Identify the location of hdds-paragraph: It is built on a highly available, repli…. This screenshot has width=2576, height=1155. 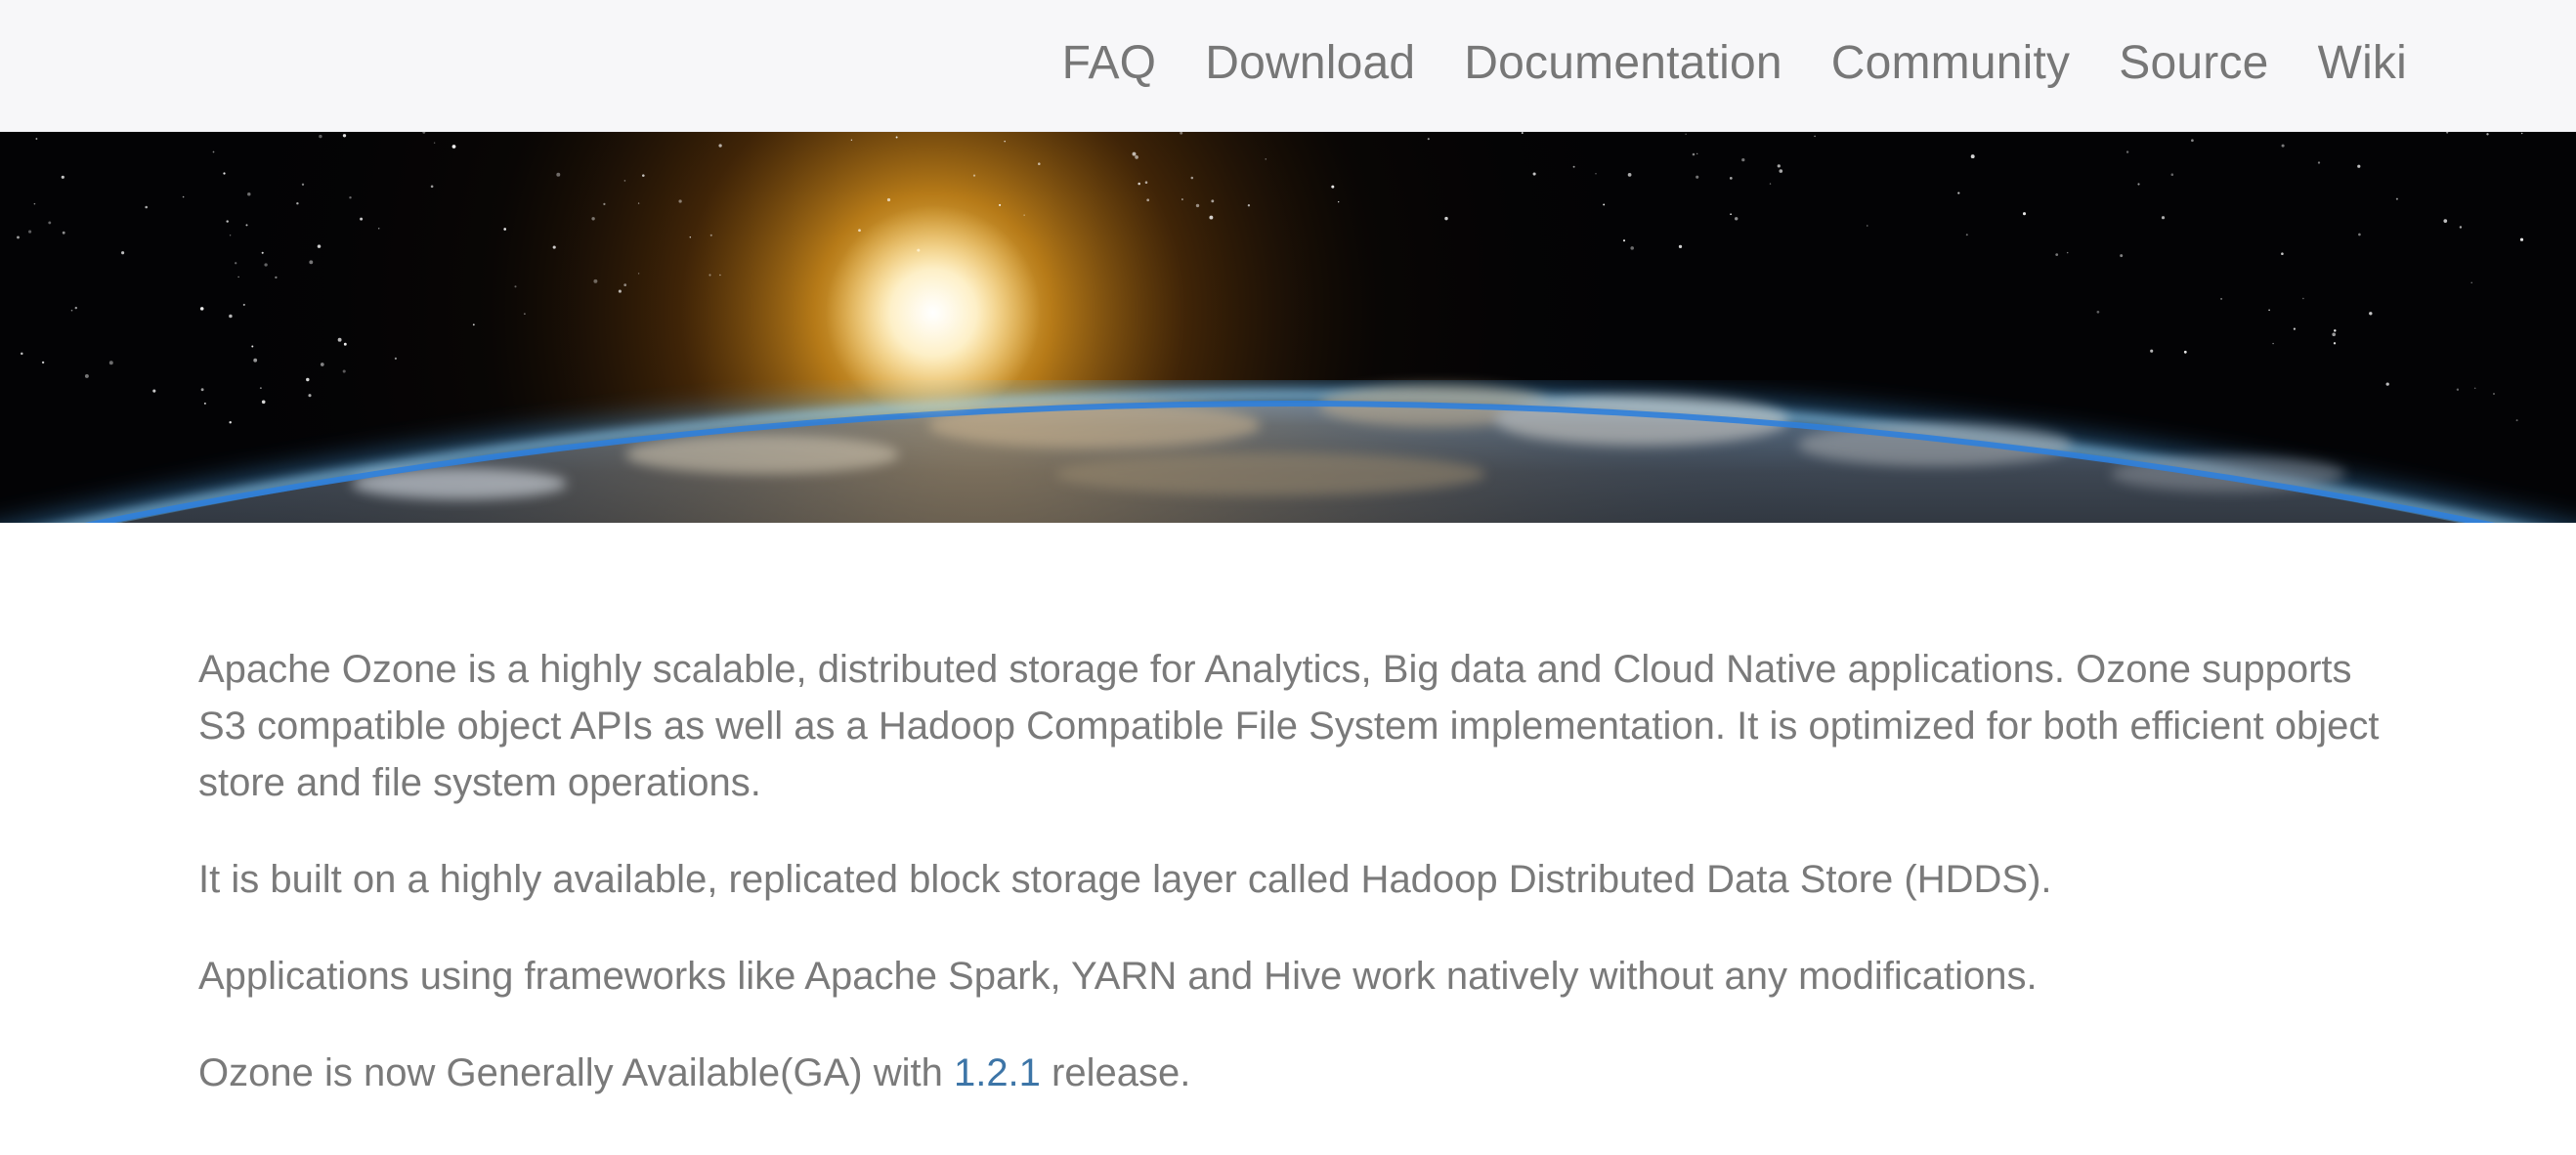
(1125, 879).